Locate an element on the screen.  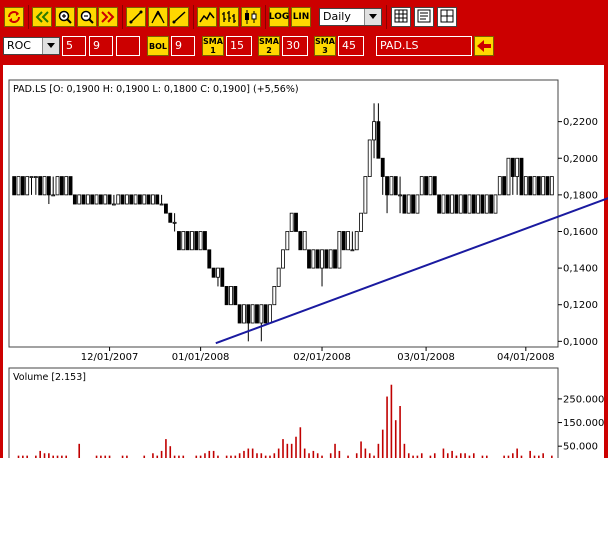
vol-y-tick-label: 50.000 is located at coordinates (580, 447).